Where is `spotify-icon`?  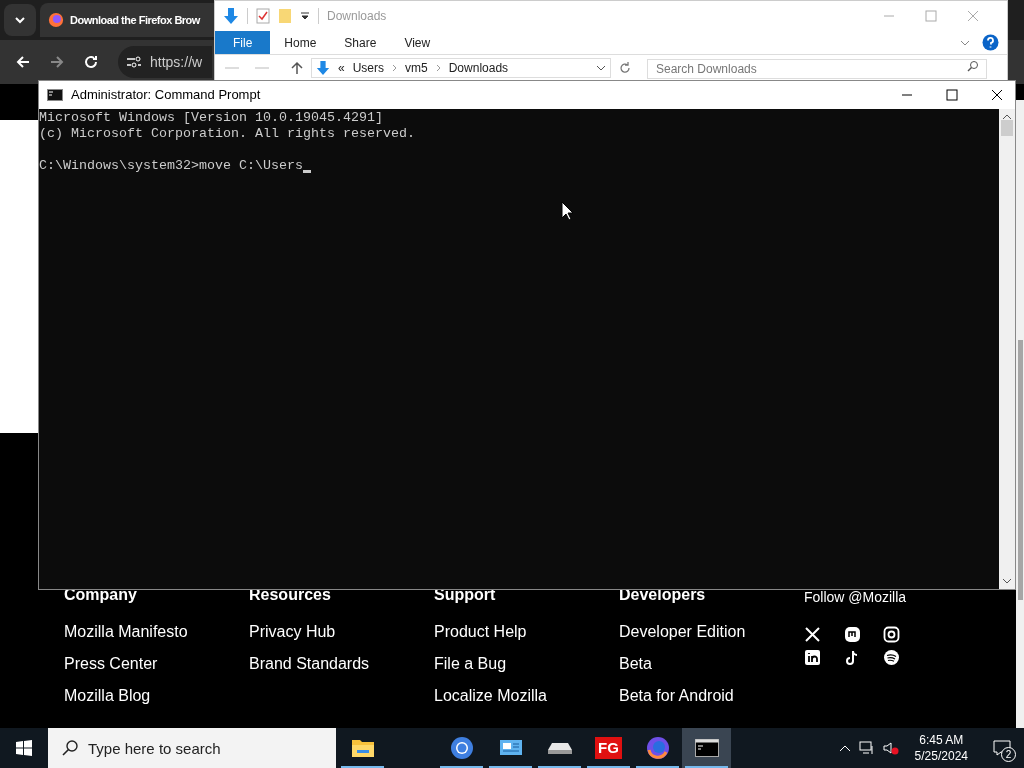
spotify-icon is located at coordinates (892, 657).